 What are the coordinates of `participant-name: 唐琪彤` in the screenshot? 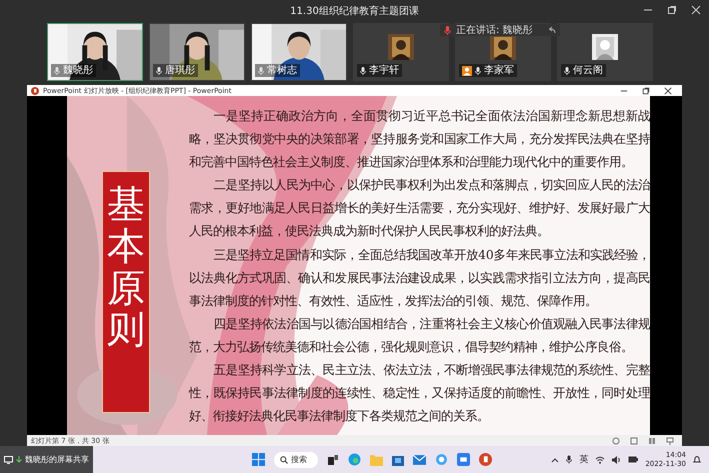 It's located at (180, 70).